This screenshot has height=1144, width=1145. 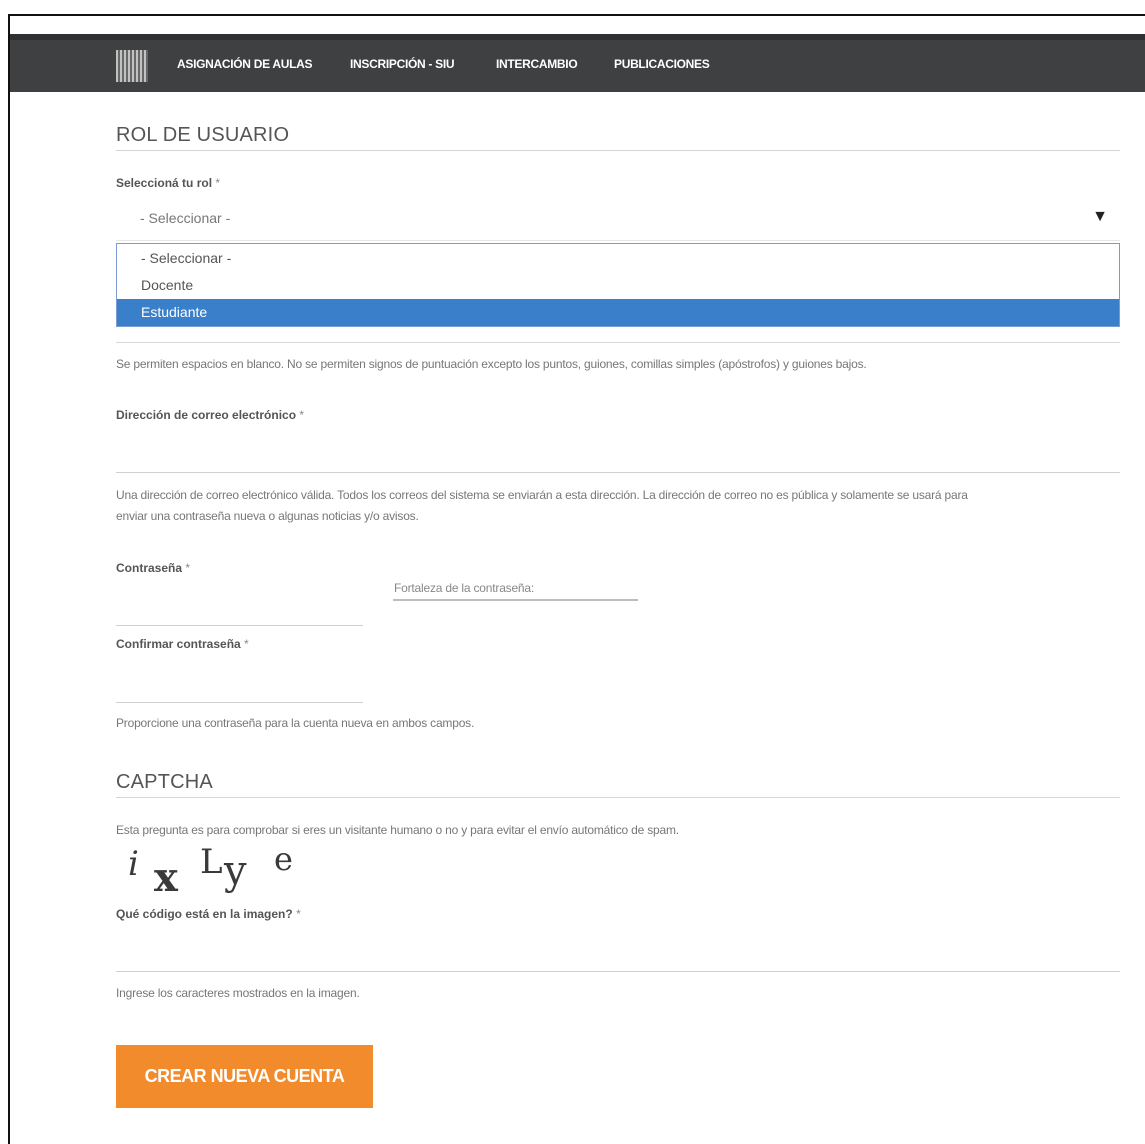 I want to click on site-logo-icon, so click(x=132, y=66).